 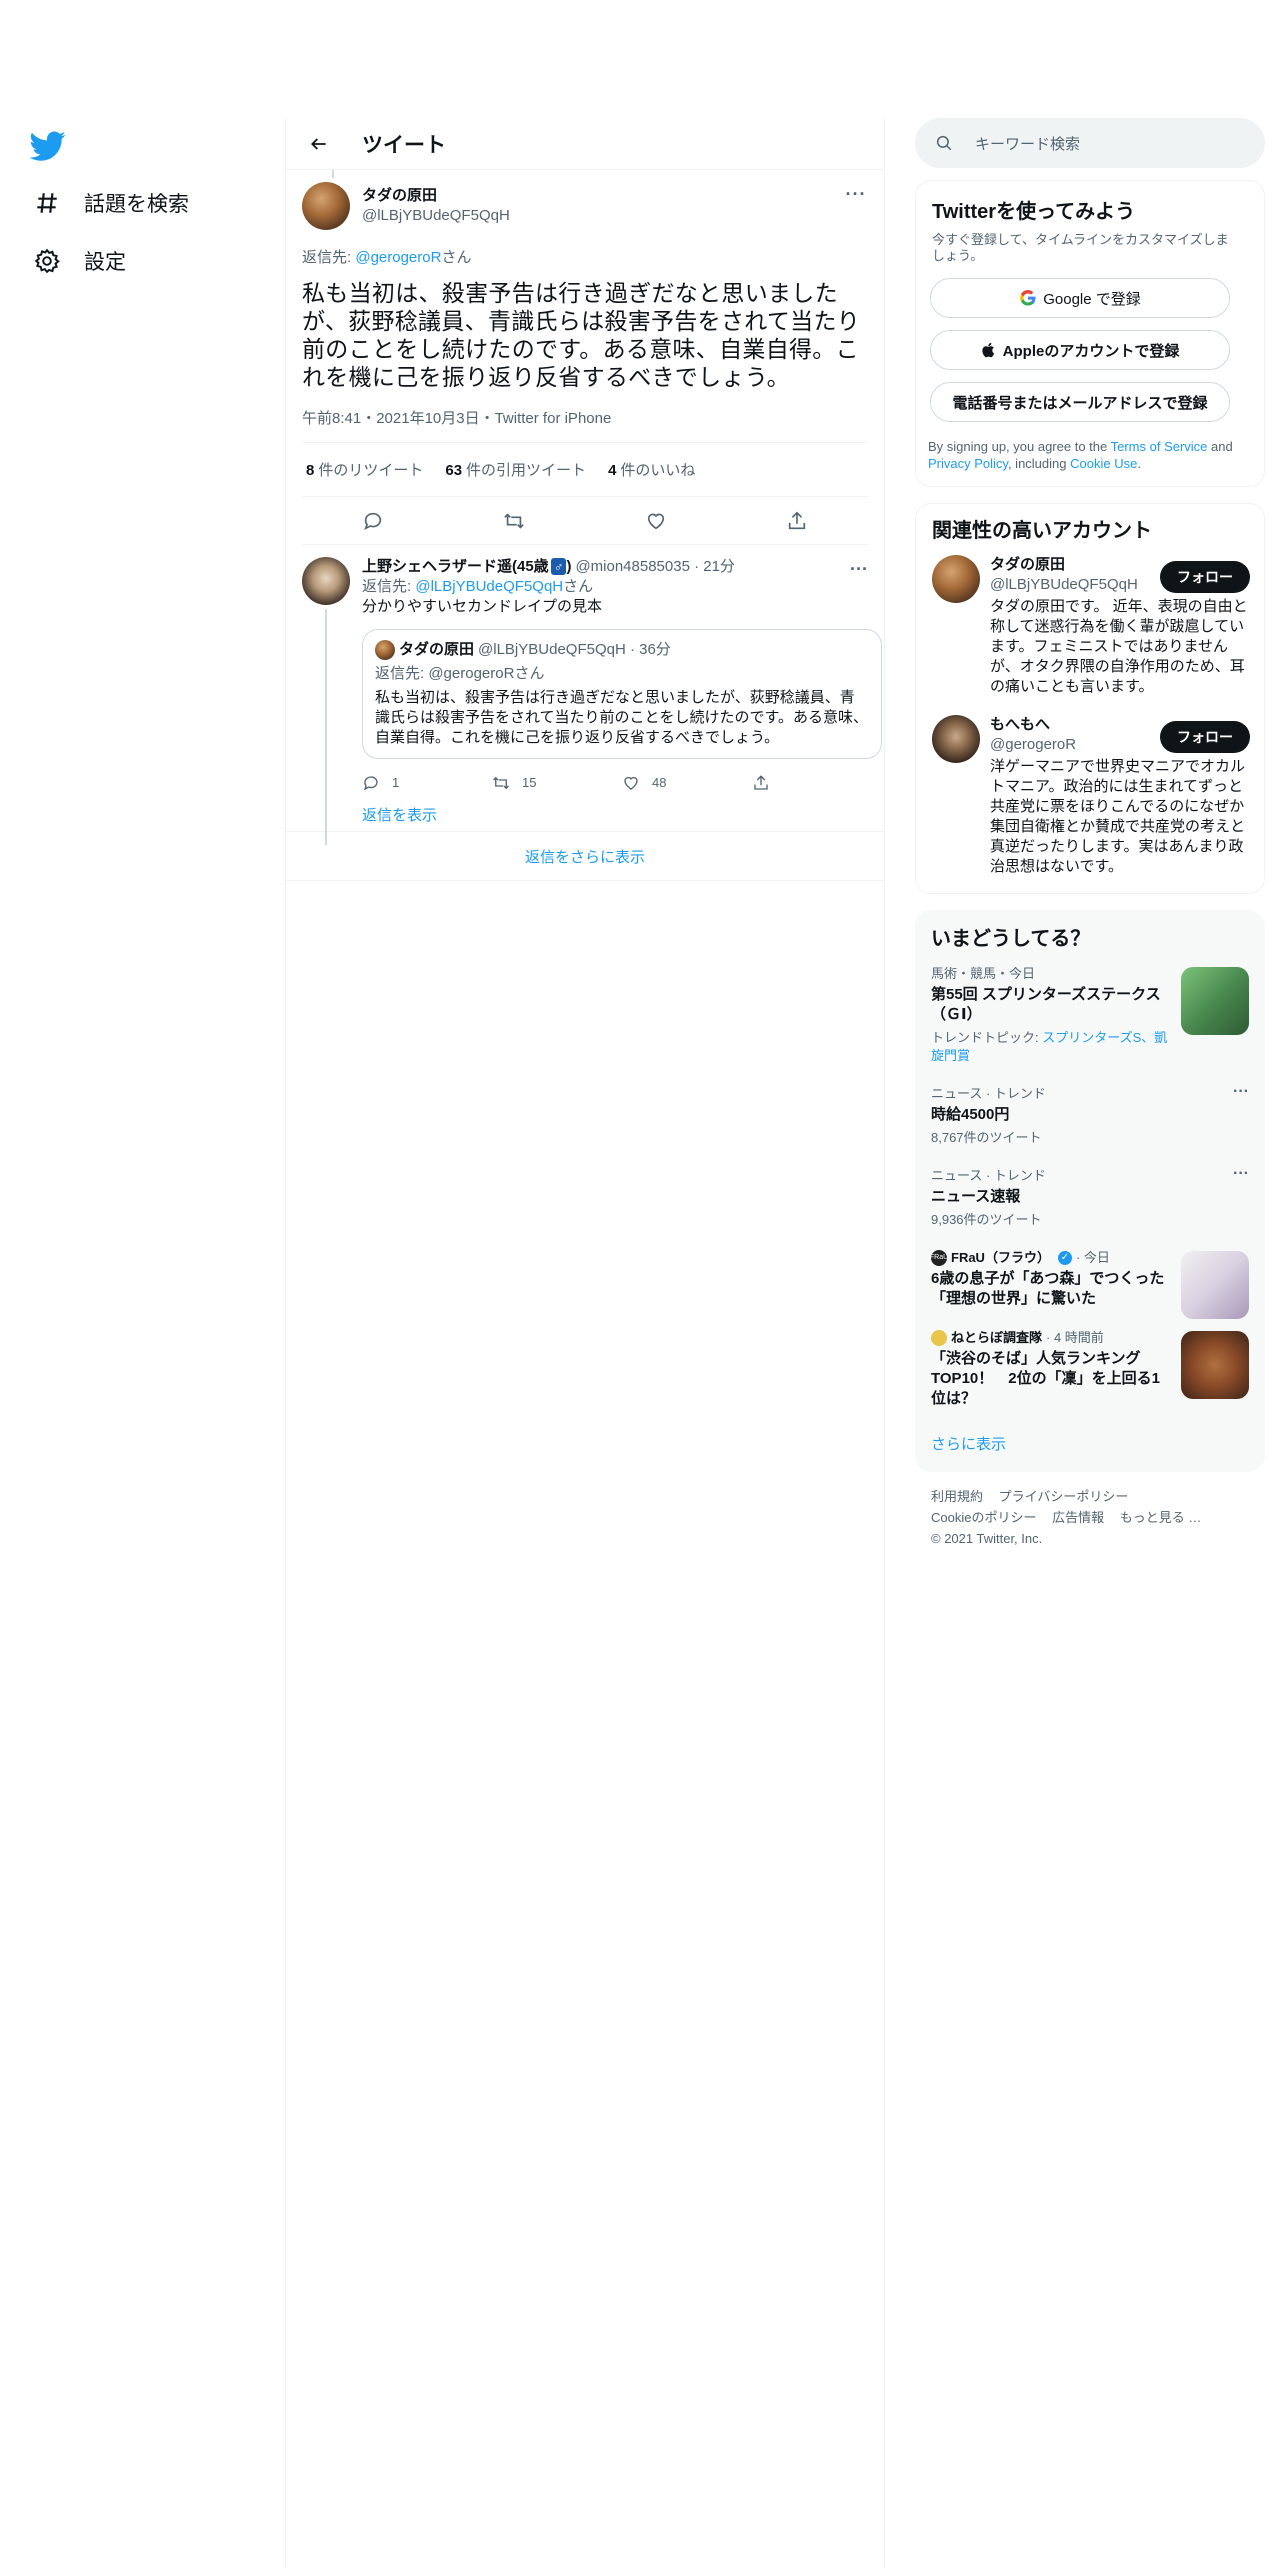 I want to click on phone-email-signup-button: 電話番号またはメールアドレスで登録, so click(x=1080, y=402).